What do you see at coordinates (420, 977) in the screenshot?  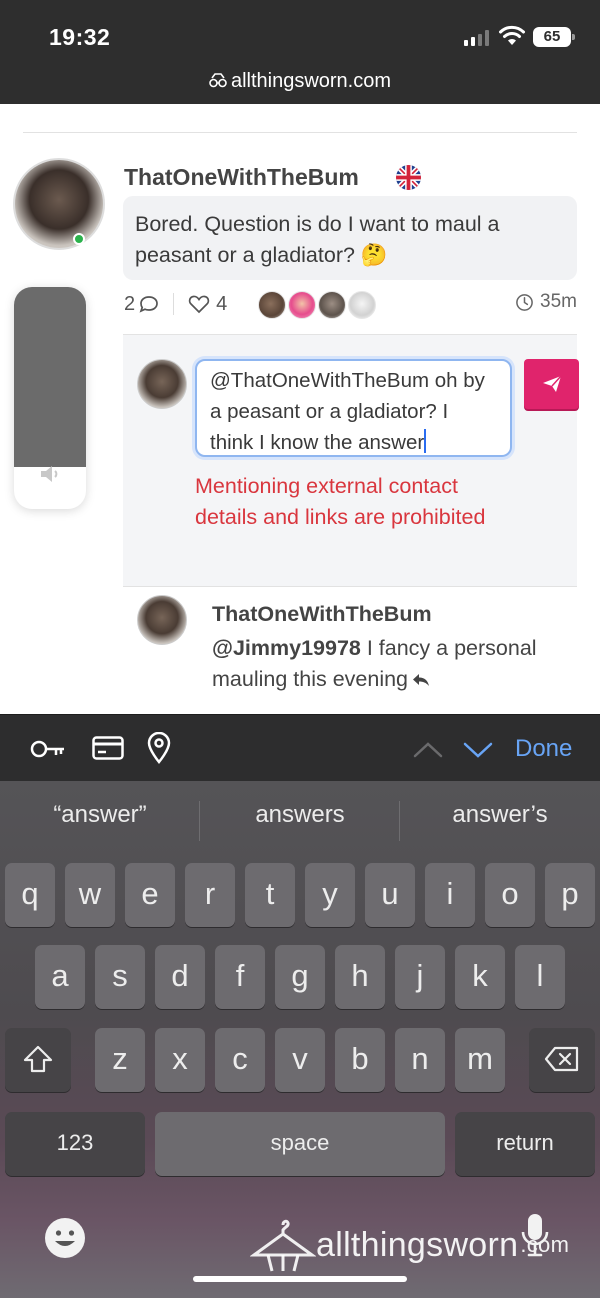 I see `key-j: j` at bounding box center [420, 977].